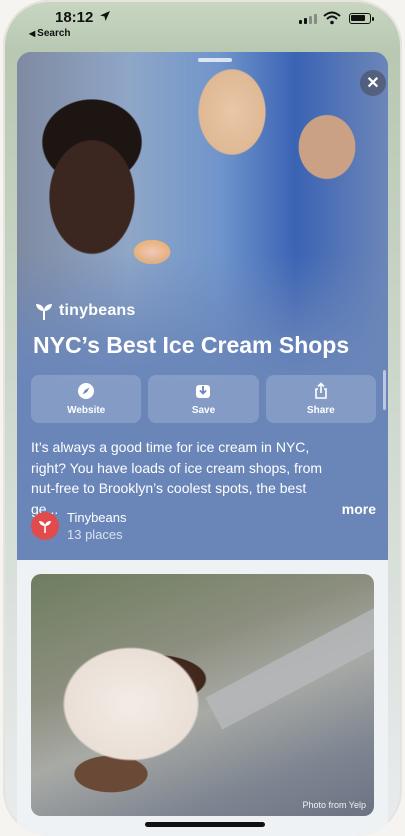  Describe the element at coordinates (86, 410) in the screenshot. I see `website-label: Website` at that location.